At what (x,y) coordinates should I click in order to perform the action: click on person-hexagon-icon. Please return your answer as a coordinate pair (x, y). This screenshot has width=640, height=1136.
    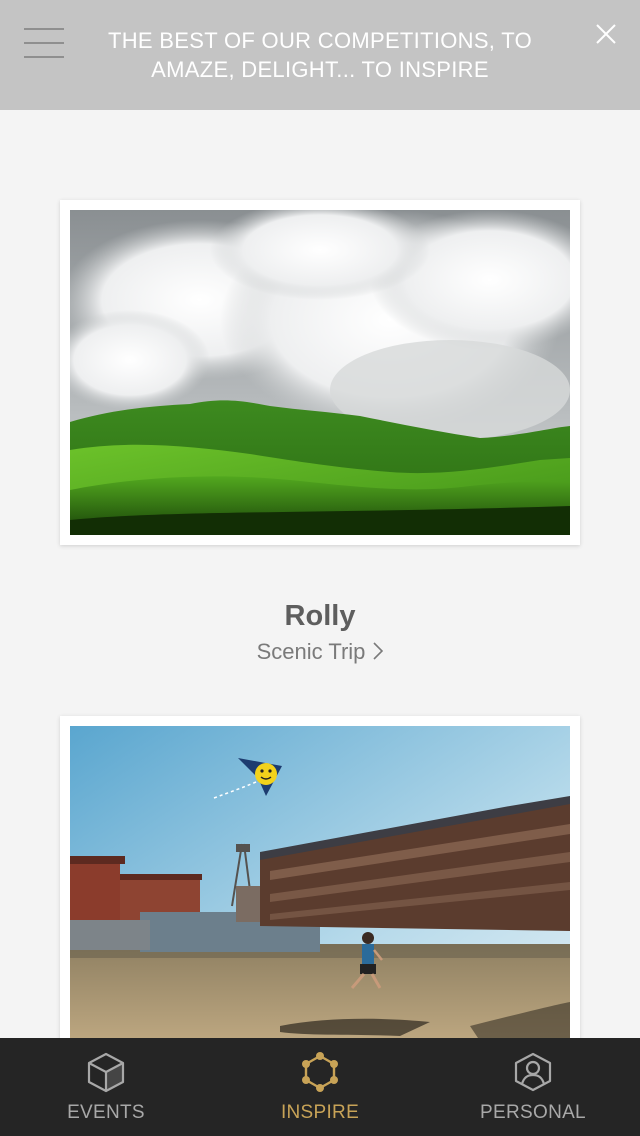
    Looking at the image, I should click on (533, 1072).